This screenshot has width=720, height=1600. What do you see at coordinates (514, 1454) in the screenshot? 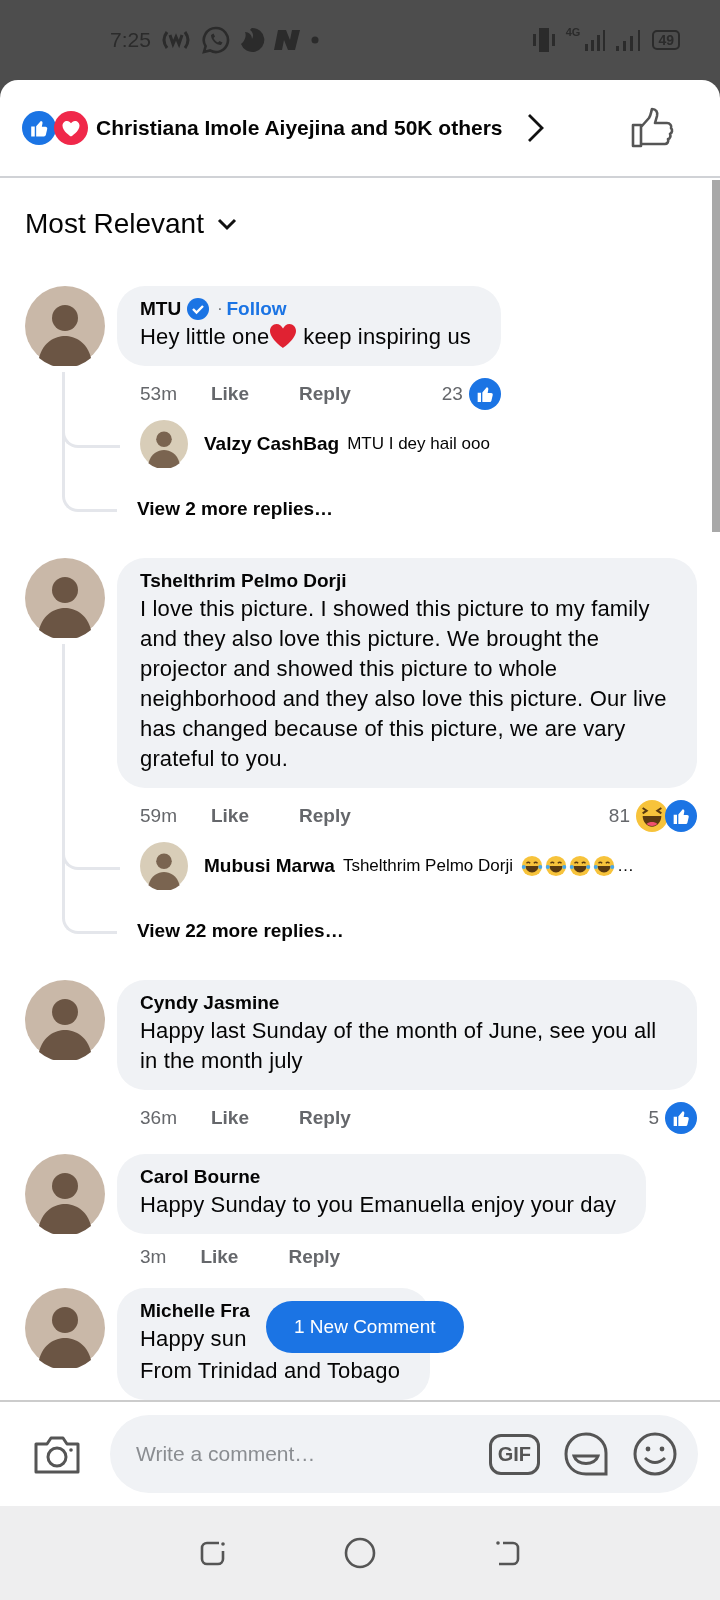
I see `gif-button: GIF` at bounding box center [514, 1454].